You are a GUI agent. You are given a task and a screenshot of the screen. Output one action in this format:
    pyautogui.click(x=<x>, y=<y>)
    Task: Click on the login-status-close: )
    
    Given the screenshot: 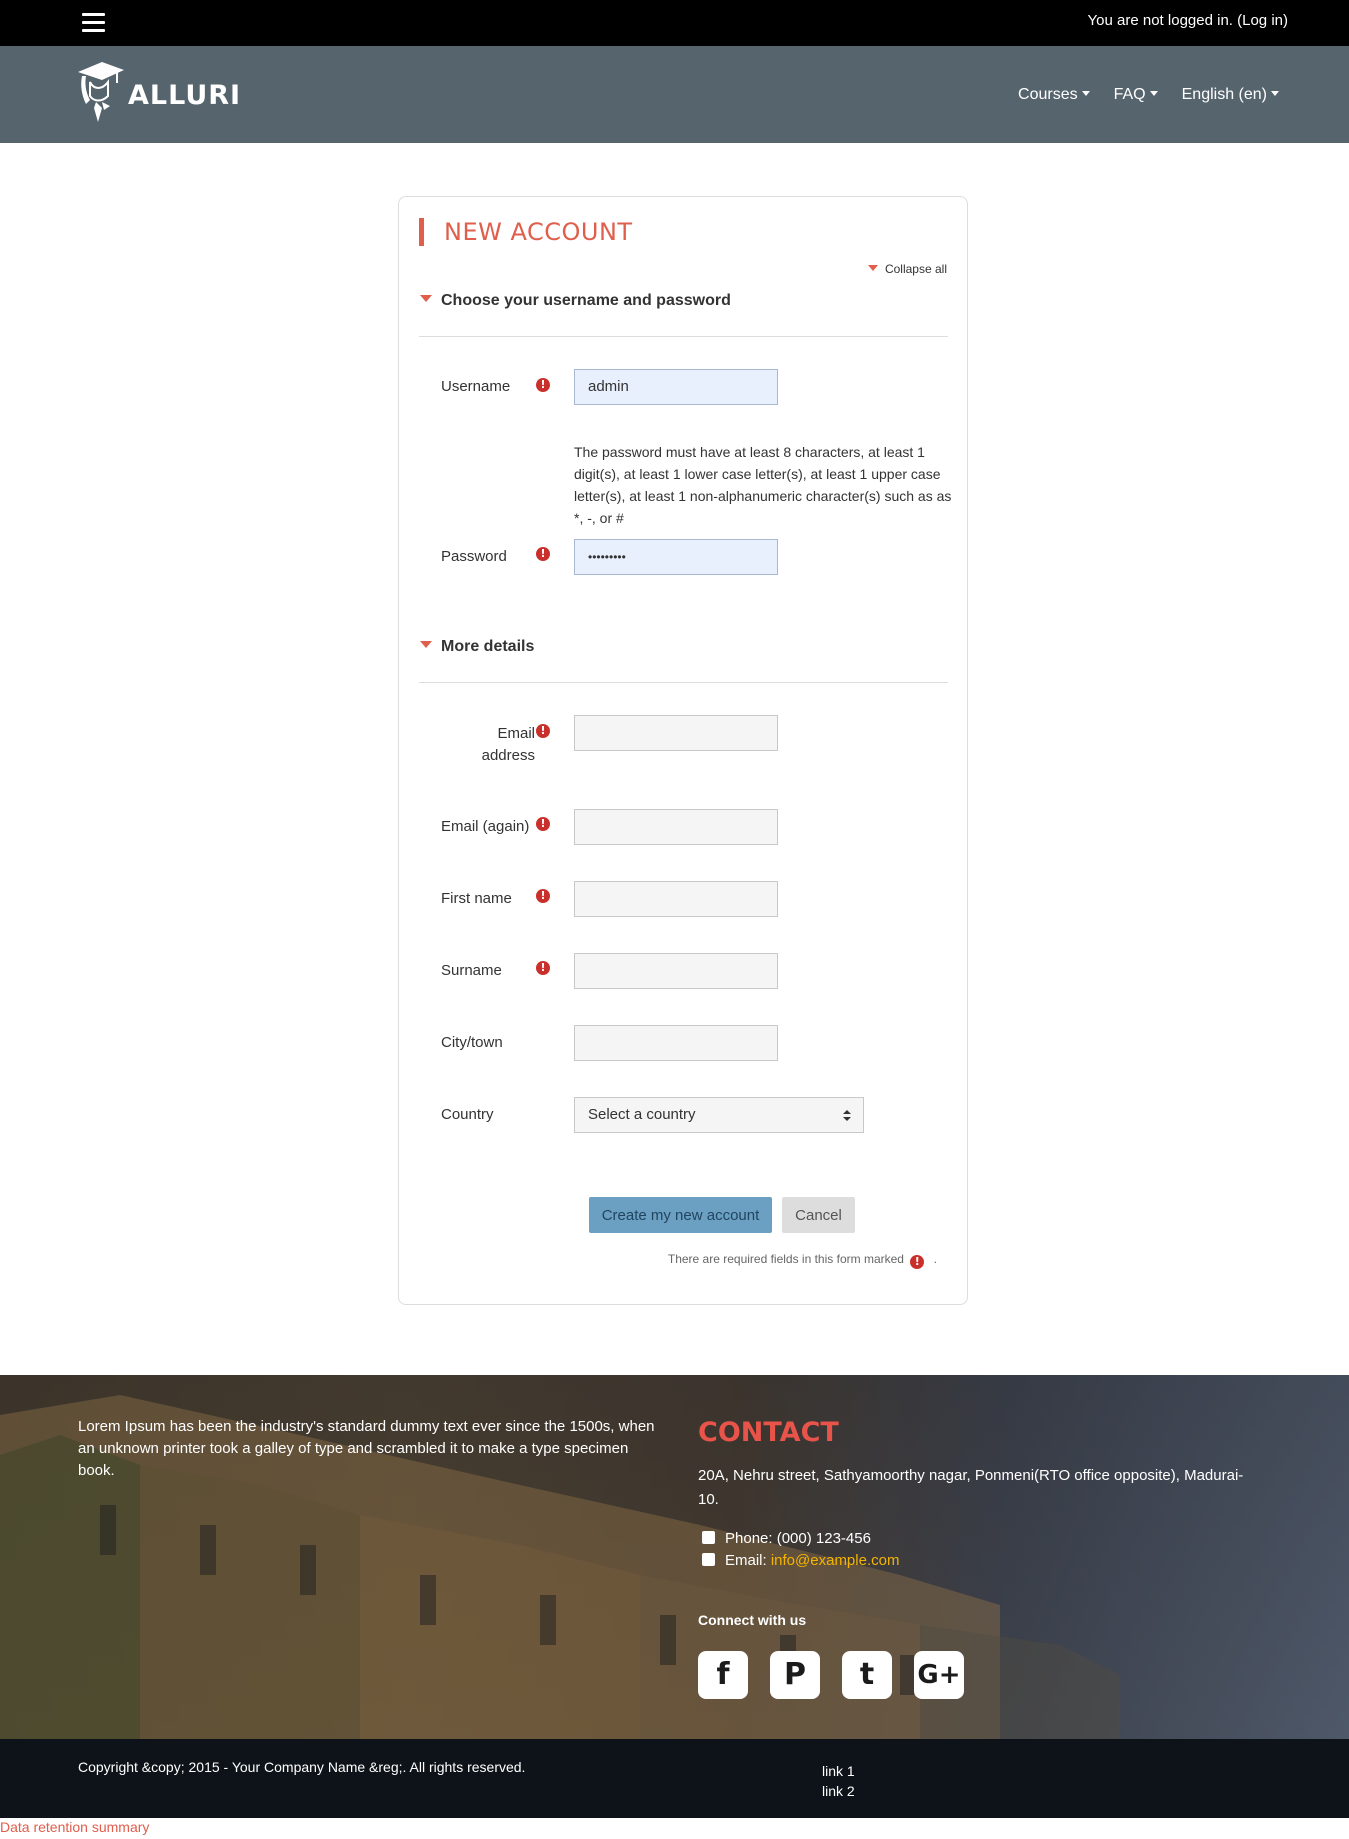 What is the action you would take?
    pyautogui.click(x=1285, y=20)
    